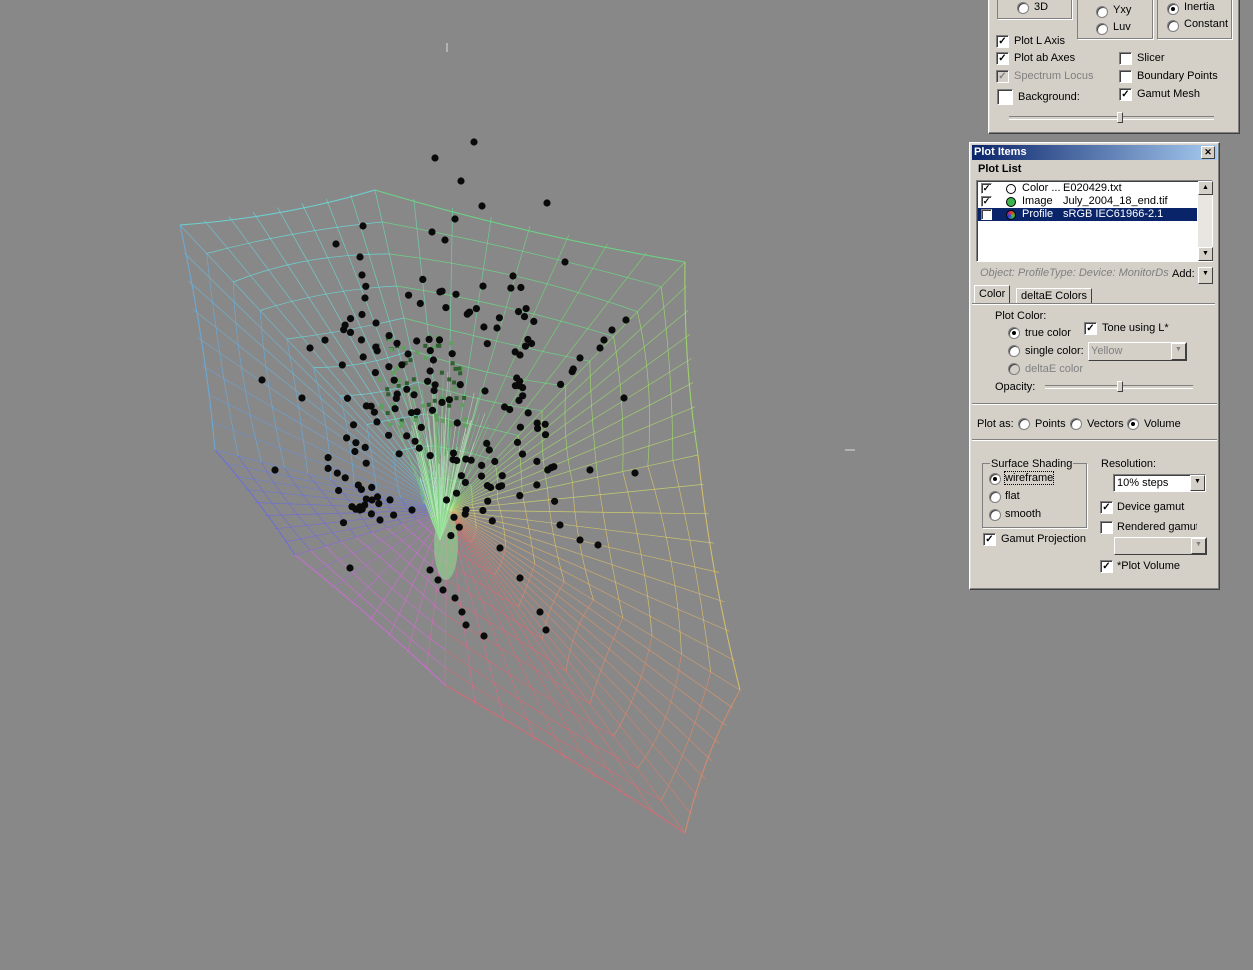 This screenshot has width=1253, height=970. What do you see at coordinates (1120, 386) in the screenshot?
I see `opacity-slider-thumb` at bounding box center [1120, 386].